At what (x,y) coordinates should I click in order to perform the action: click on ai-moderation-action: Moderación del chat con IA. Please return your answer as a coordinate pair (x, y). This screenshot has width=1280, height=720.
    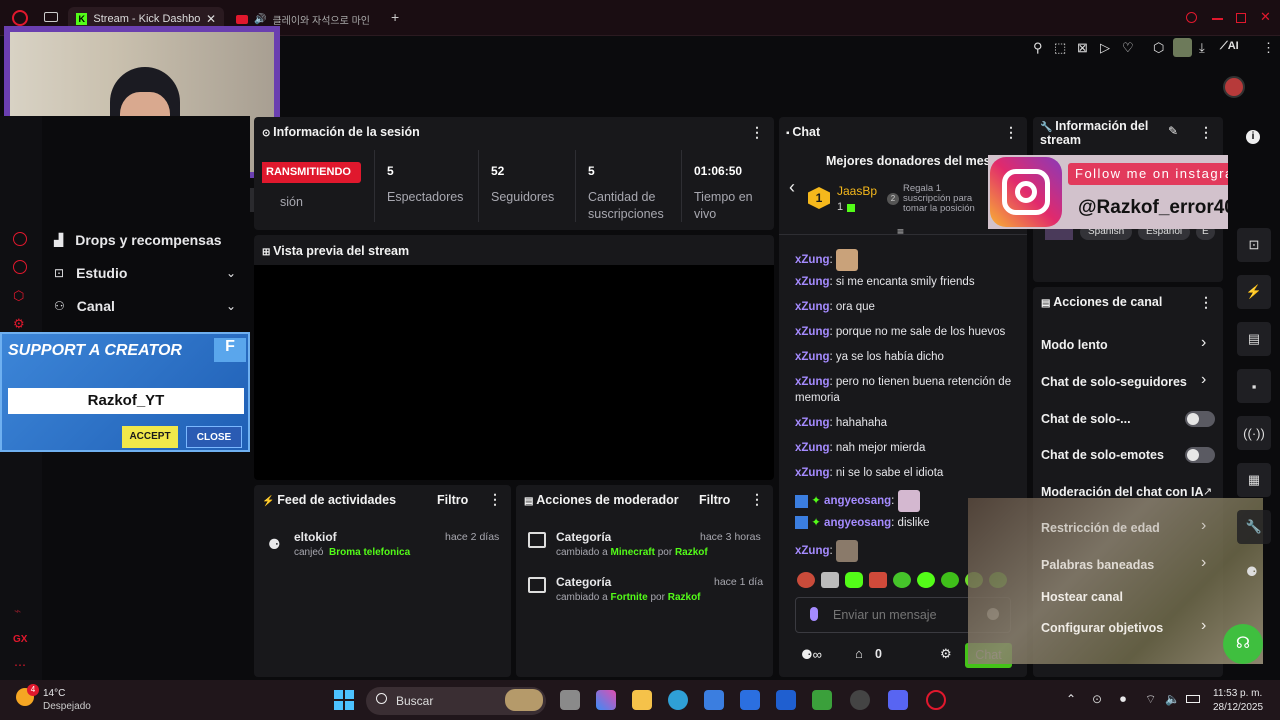
    Looking at the image, I should click on (1122, 492).